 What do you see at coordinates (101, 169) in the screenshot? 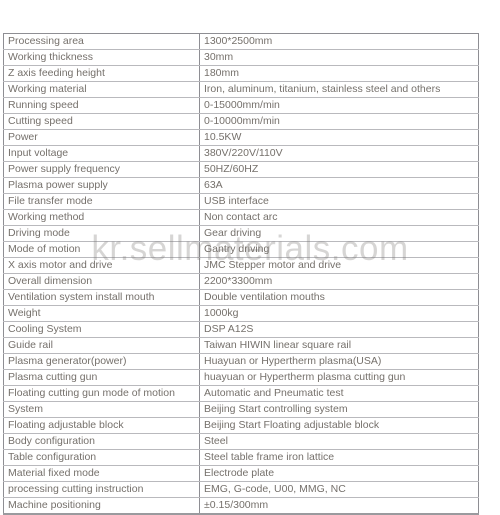
I see `spec-parameter-name: Power supply frequency` at bounding box center [101, 169].